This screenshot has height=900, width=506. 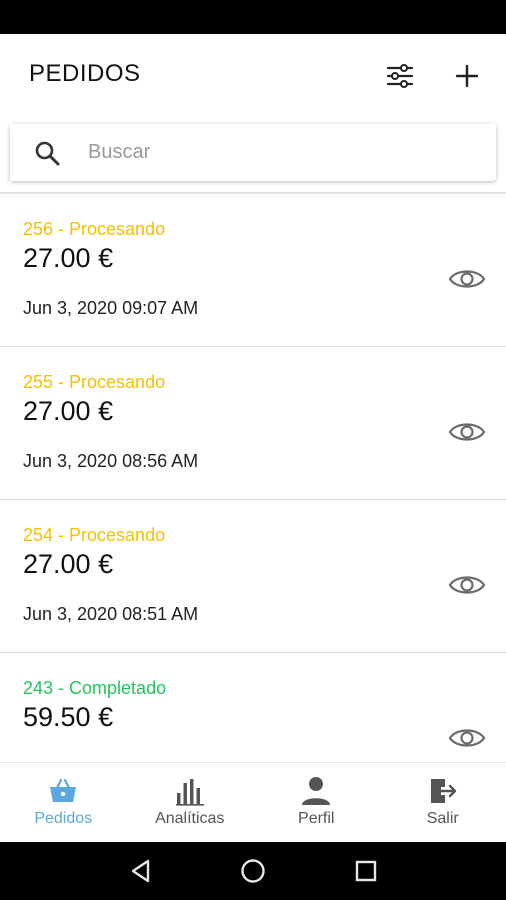 I want to click on search-icon, so click(x=47, y=153).